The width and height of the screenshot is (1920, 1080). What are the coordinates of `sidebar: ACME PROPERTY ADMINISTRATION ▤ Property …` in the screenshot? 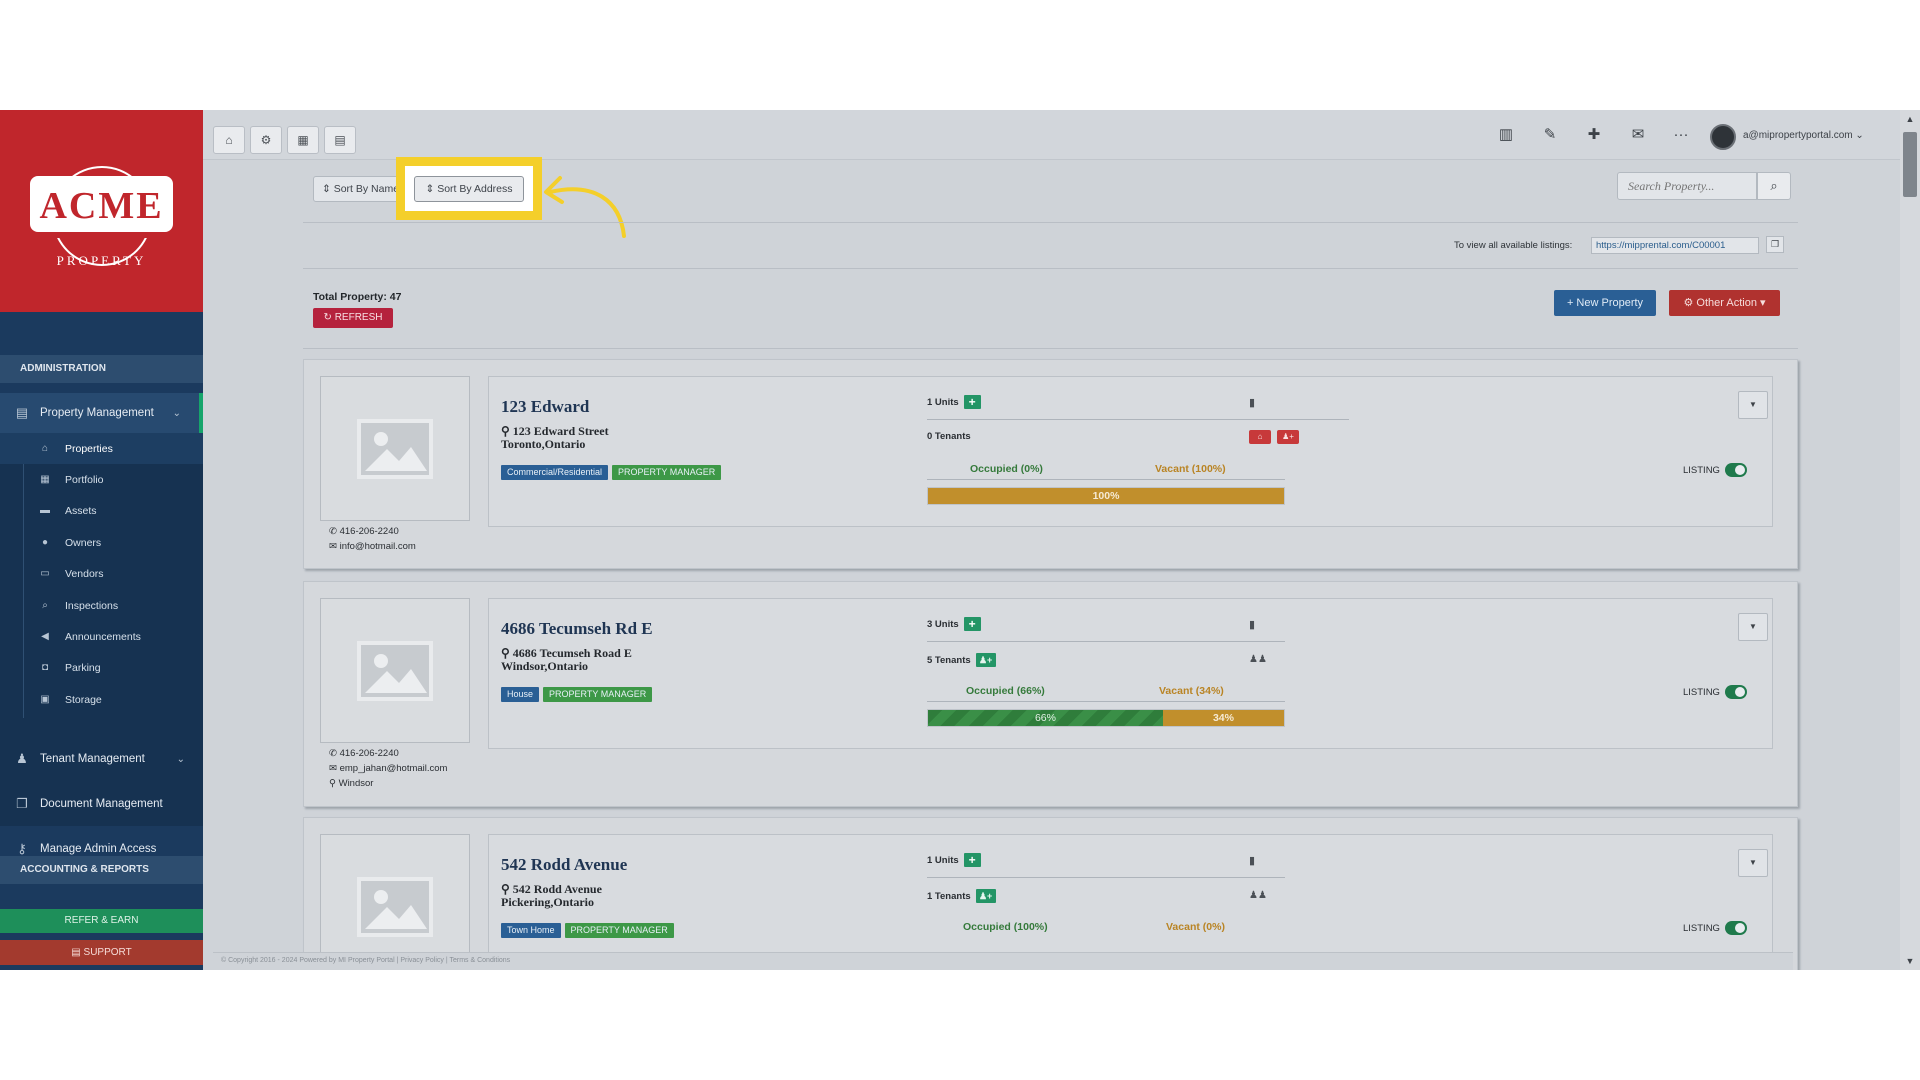 It's located at (101, 540).